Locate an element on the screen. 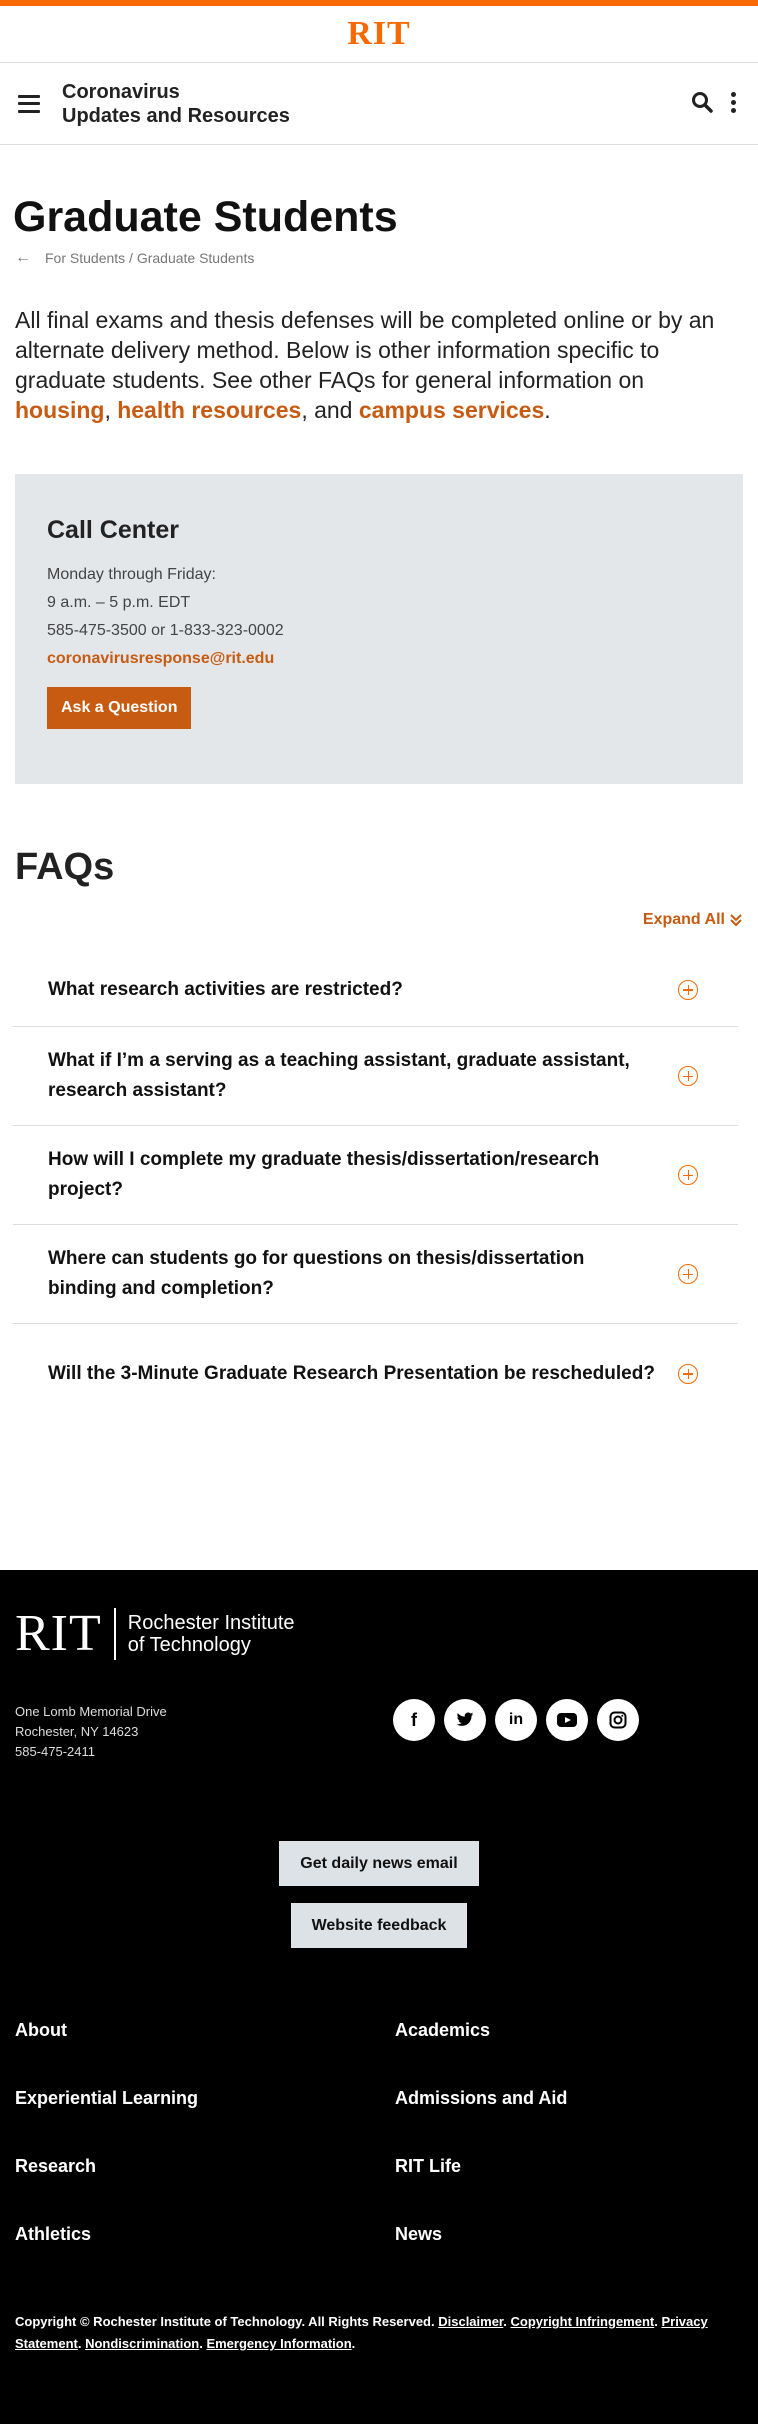 The image size is (758, 2424). double-chevron-down-icon is located at coordinates (736, 920).